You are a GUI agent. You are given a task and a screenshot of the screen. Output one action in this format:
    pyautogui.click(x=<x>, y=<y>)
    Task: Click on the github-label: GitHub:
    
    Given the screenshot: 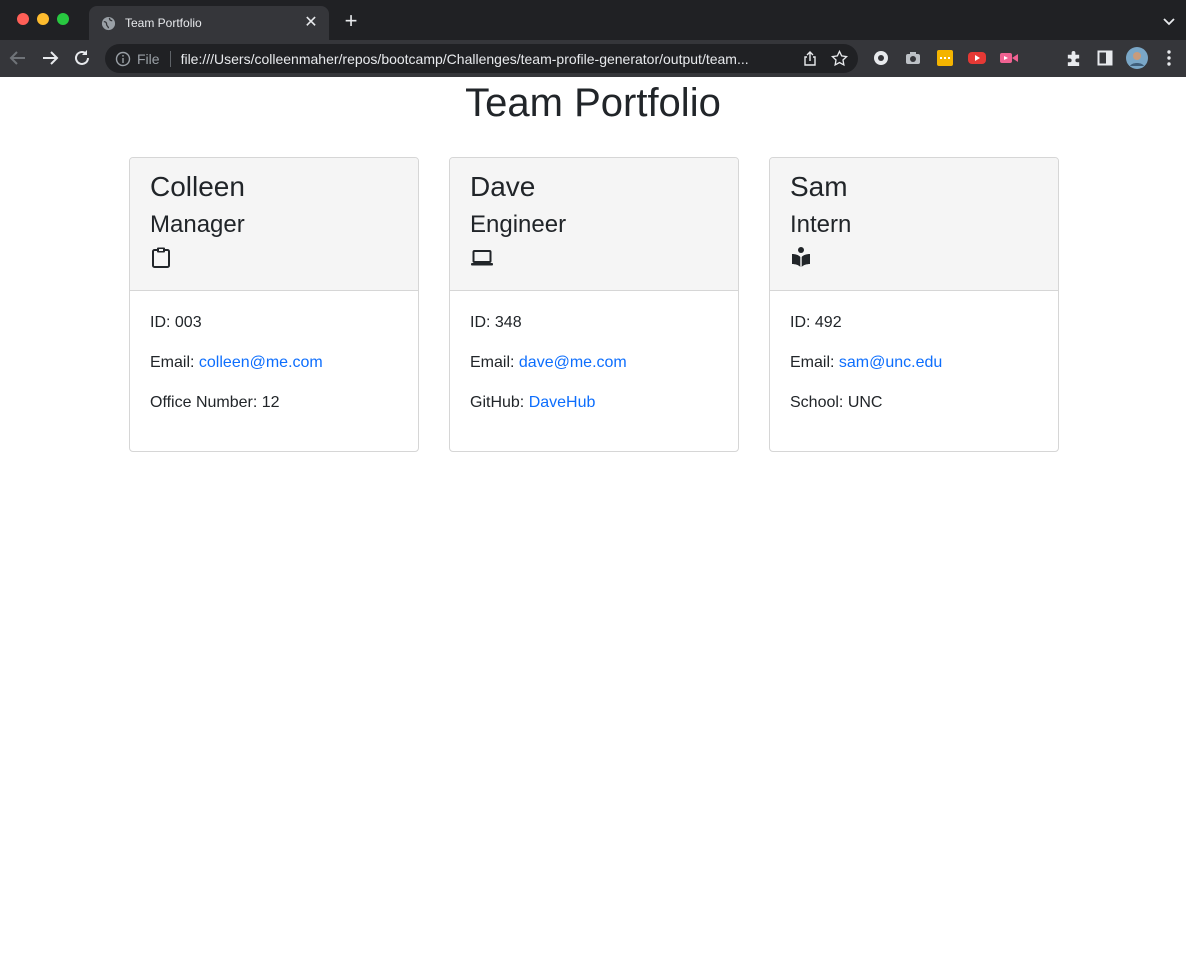 What is the action you would take?
    pyautogui.click(x=499, y=402)
    